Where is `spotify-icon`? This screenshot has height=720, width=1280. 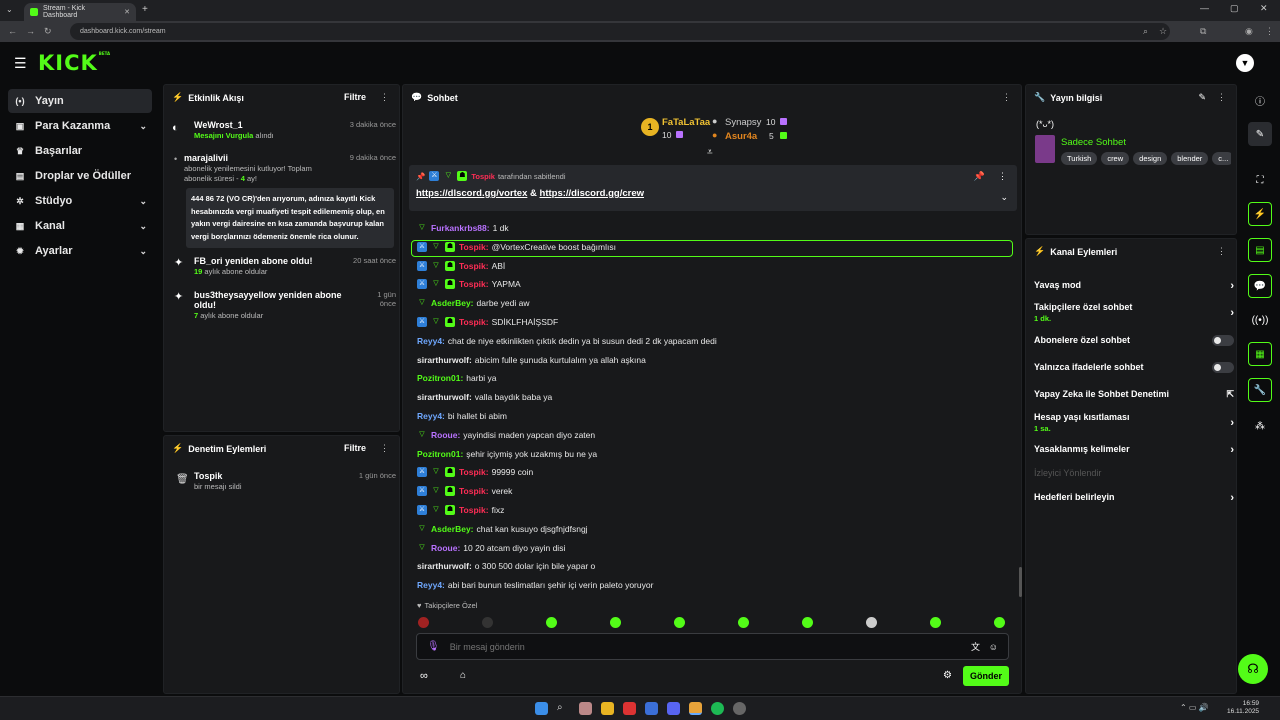 spotify-icon is located at coordinates (717, 708).